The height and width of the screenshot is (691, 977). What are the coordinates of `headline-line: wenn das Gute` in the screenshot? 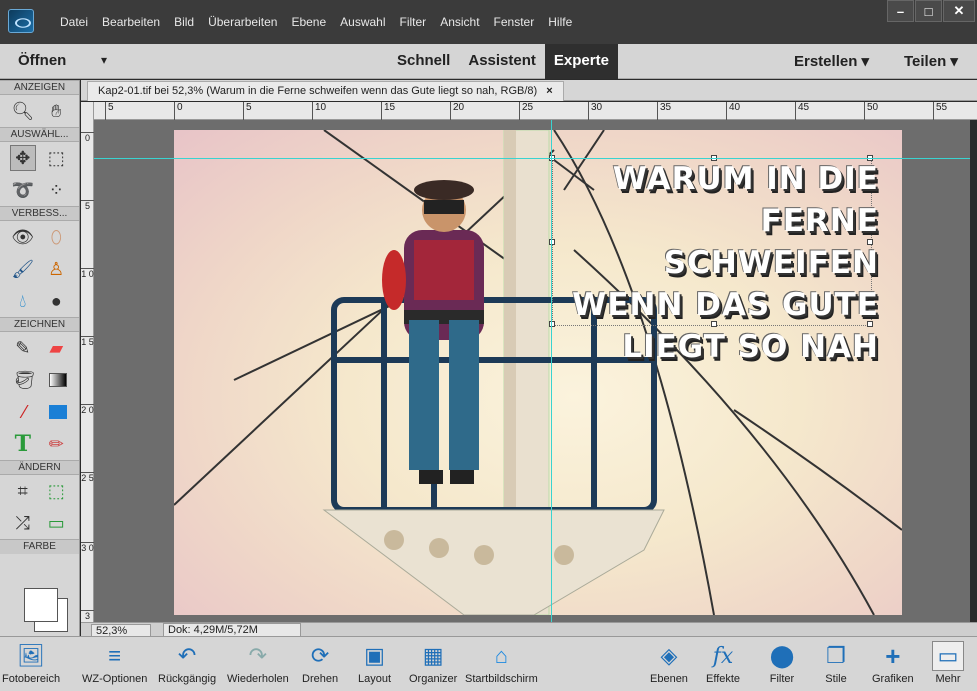 It's located at (725, 305).